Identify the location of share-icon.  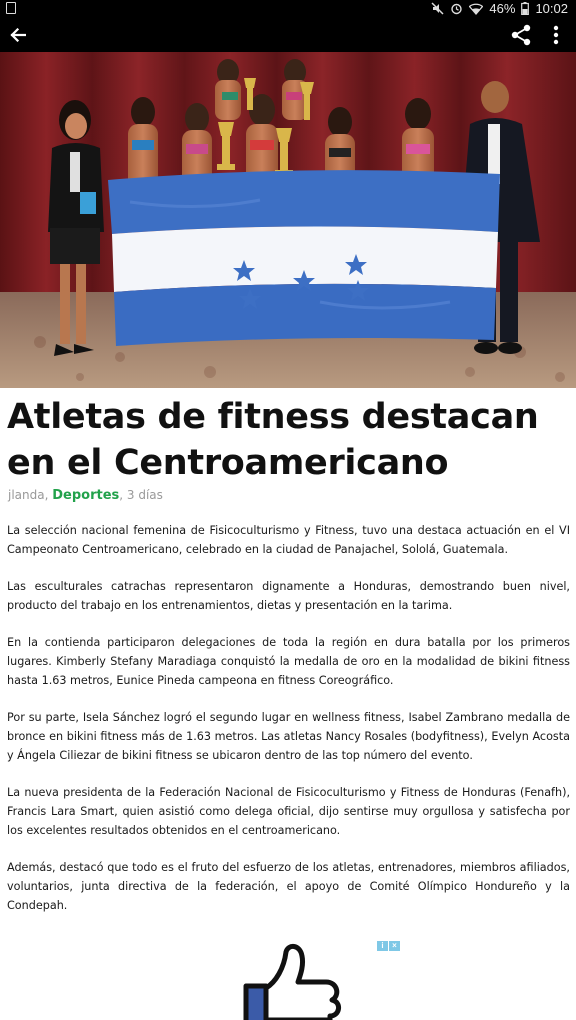
(521, 35).